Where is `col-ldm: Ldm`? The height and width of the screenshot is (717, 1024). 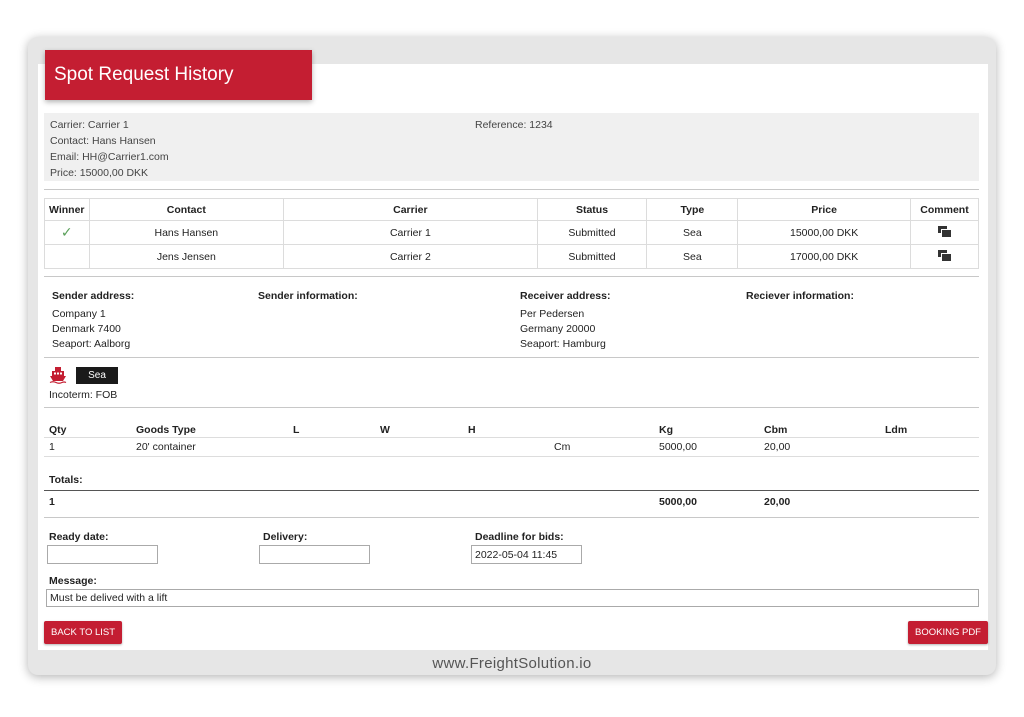
col-ldm: Ldm is located at coordinates (896, 430).